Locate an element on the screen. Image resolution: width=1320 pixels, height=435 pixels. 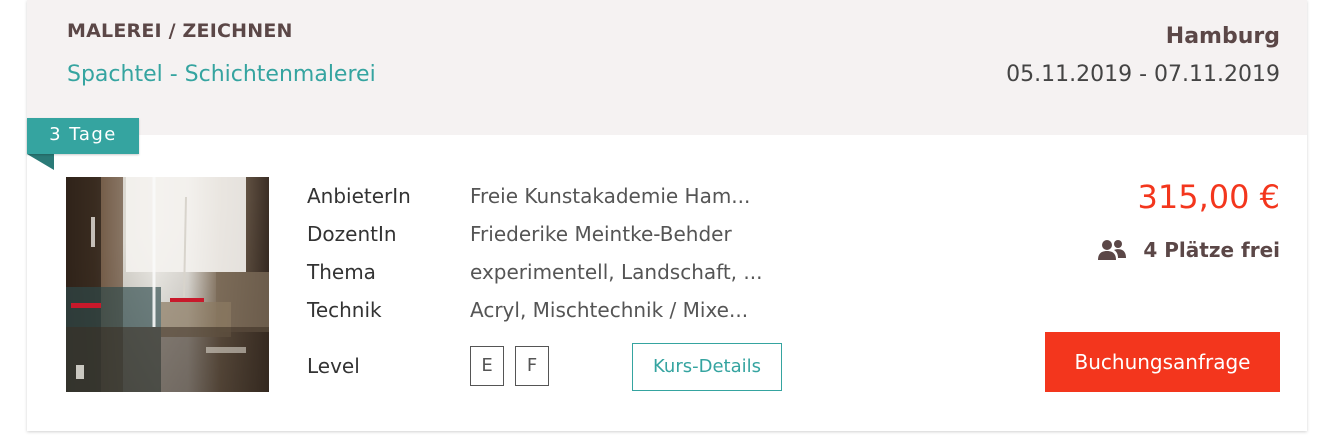
level-label: Level is located at coordinates (333, 366).